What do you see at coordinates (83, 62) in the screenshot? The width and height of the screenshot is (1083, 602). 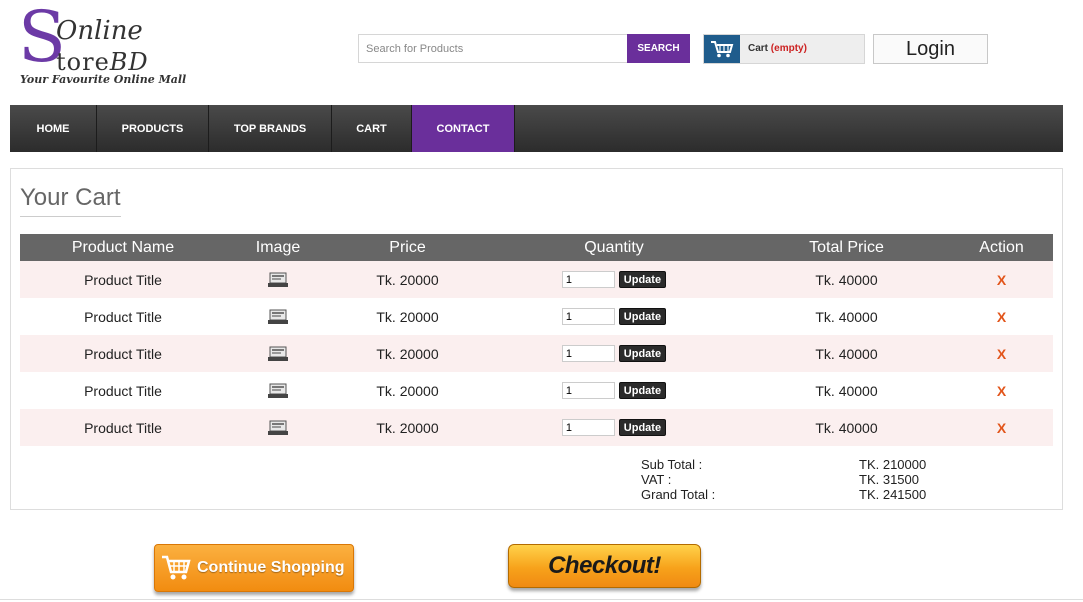 I see `logo-line2-main: tore` at bounding box center [83, 62].